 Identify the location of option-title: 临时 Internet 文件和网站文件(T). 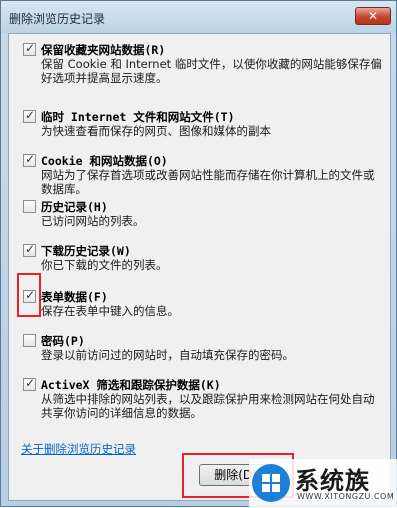
(138, 117).